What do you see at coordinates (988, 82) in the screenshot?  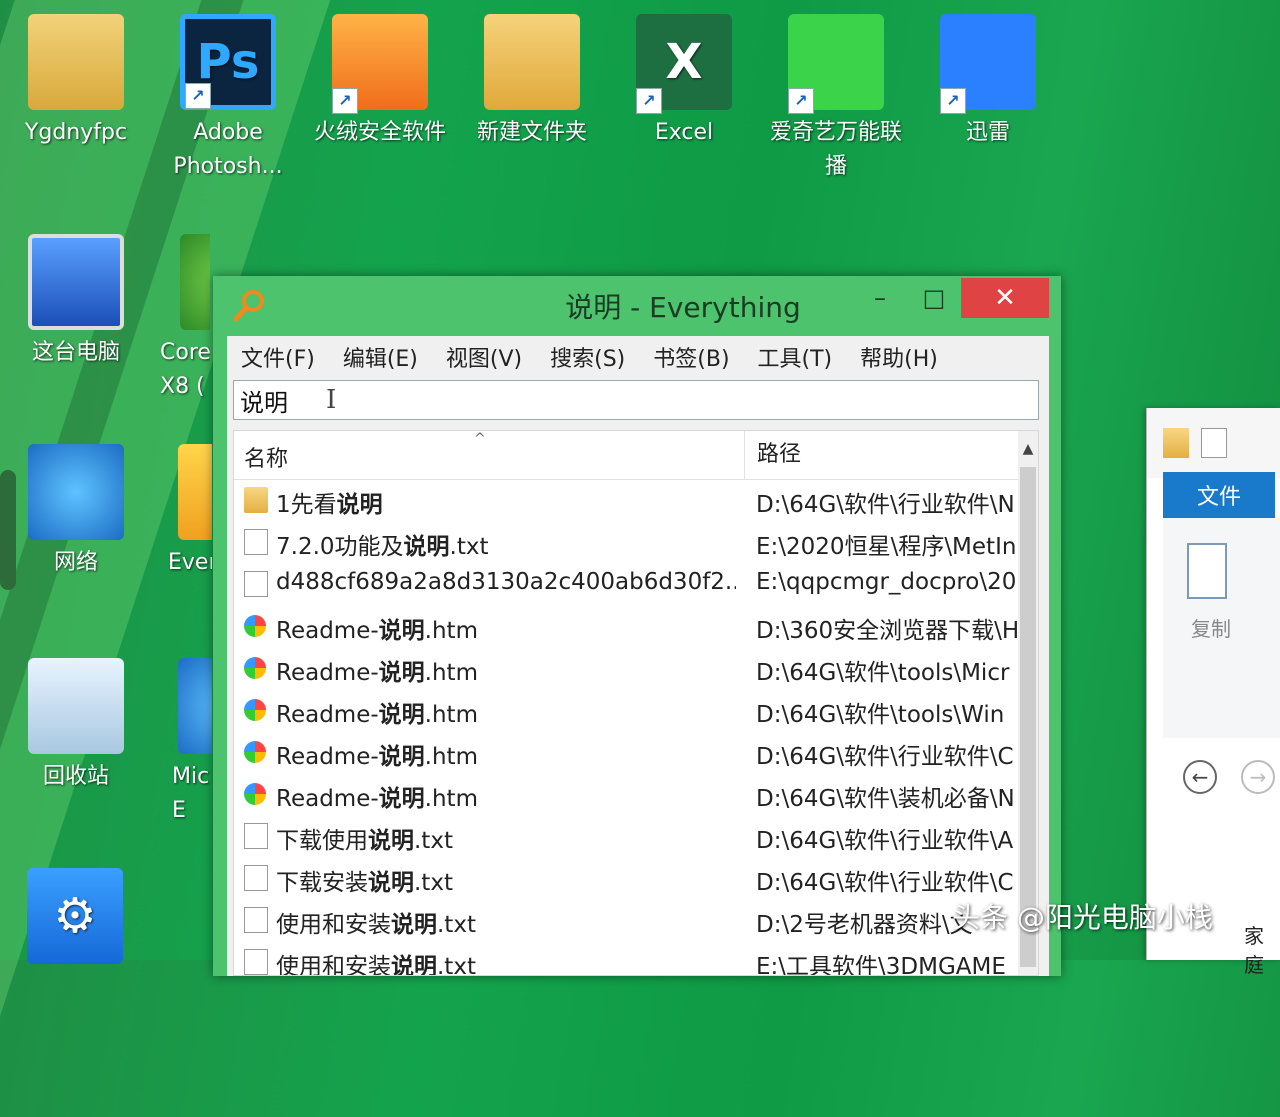 I see `desktop-icon-xunlei: ↗ 迅雷` at bounding box center [988, 82].